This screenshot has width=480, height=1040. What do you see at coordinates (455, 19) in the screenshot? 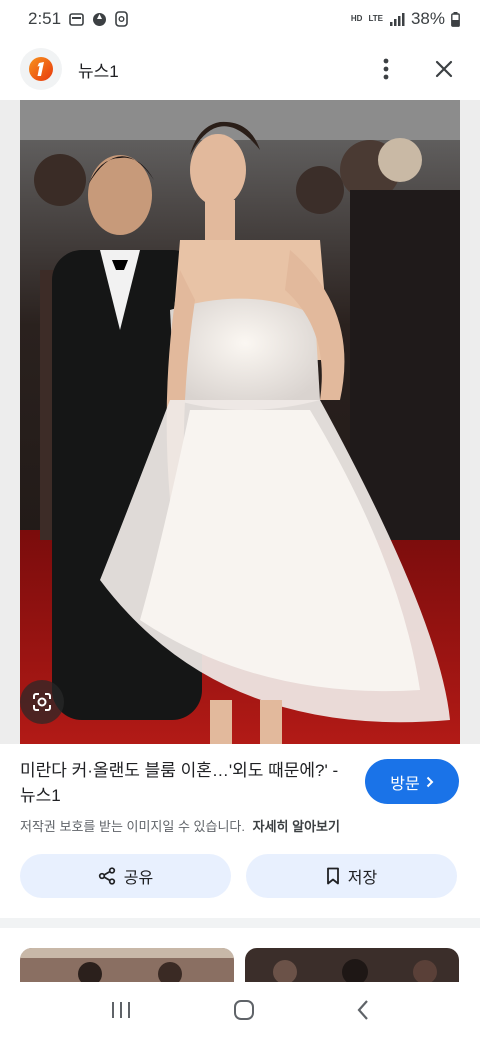
I see `battery-icon` at bounding box center [455, 19].